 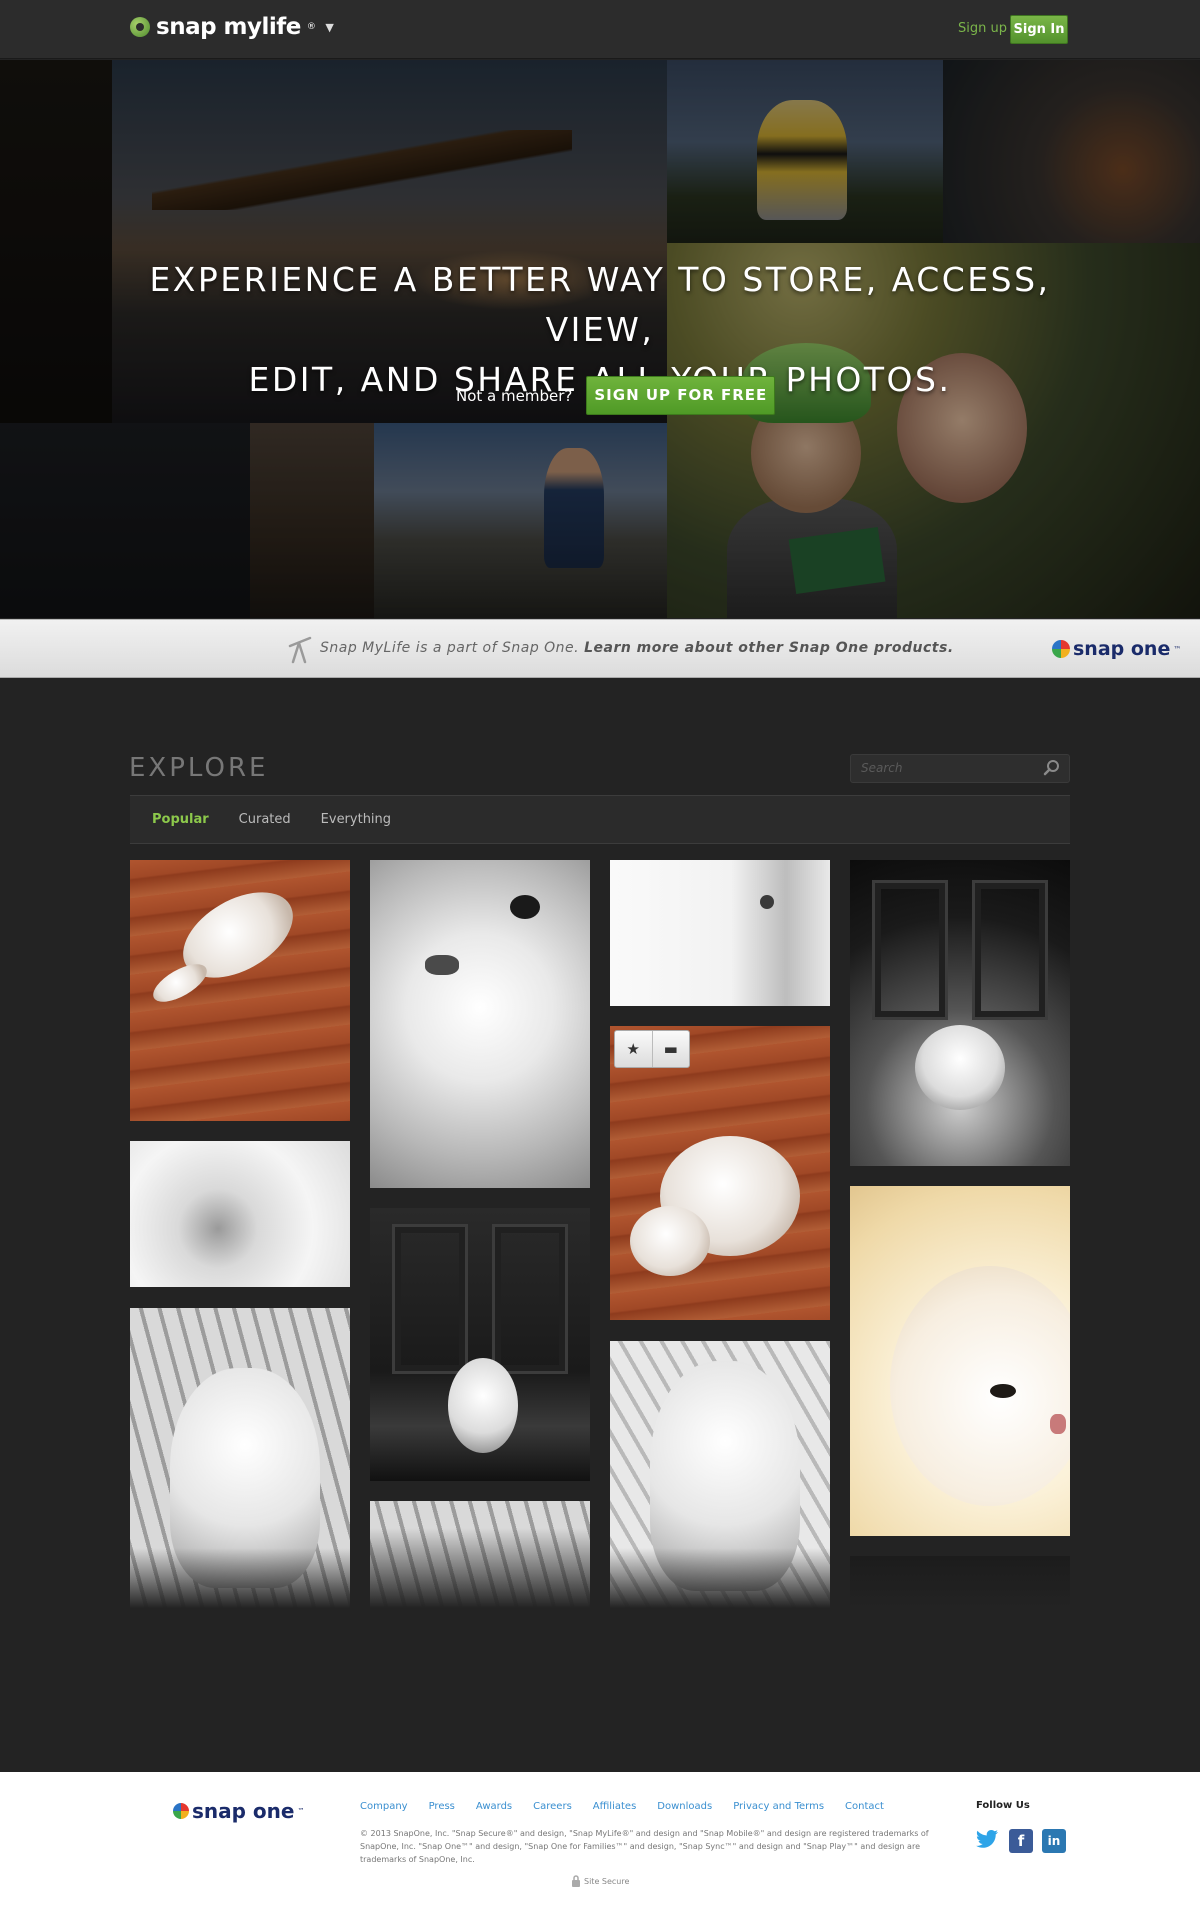 I want to click on logo-registered-mark: ®, so click(x=311, y=27).